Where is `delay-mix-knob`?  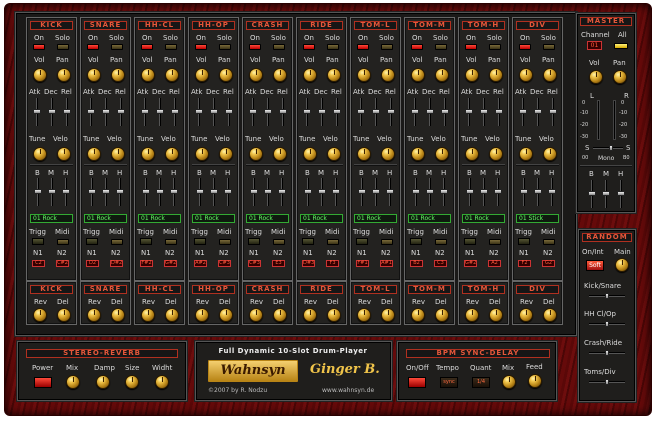
delay-mix-knob is located at coordinates (509, 382).